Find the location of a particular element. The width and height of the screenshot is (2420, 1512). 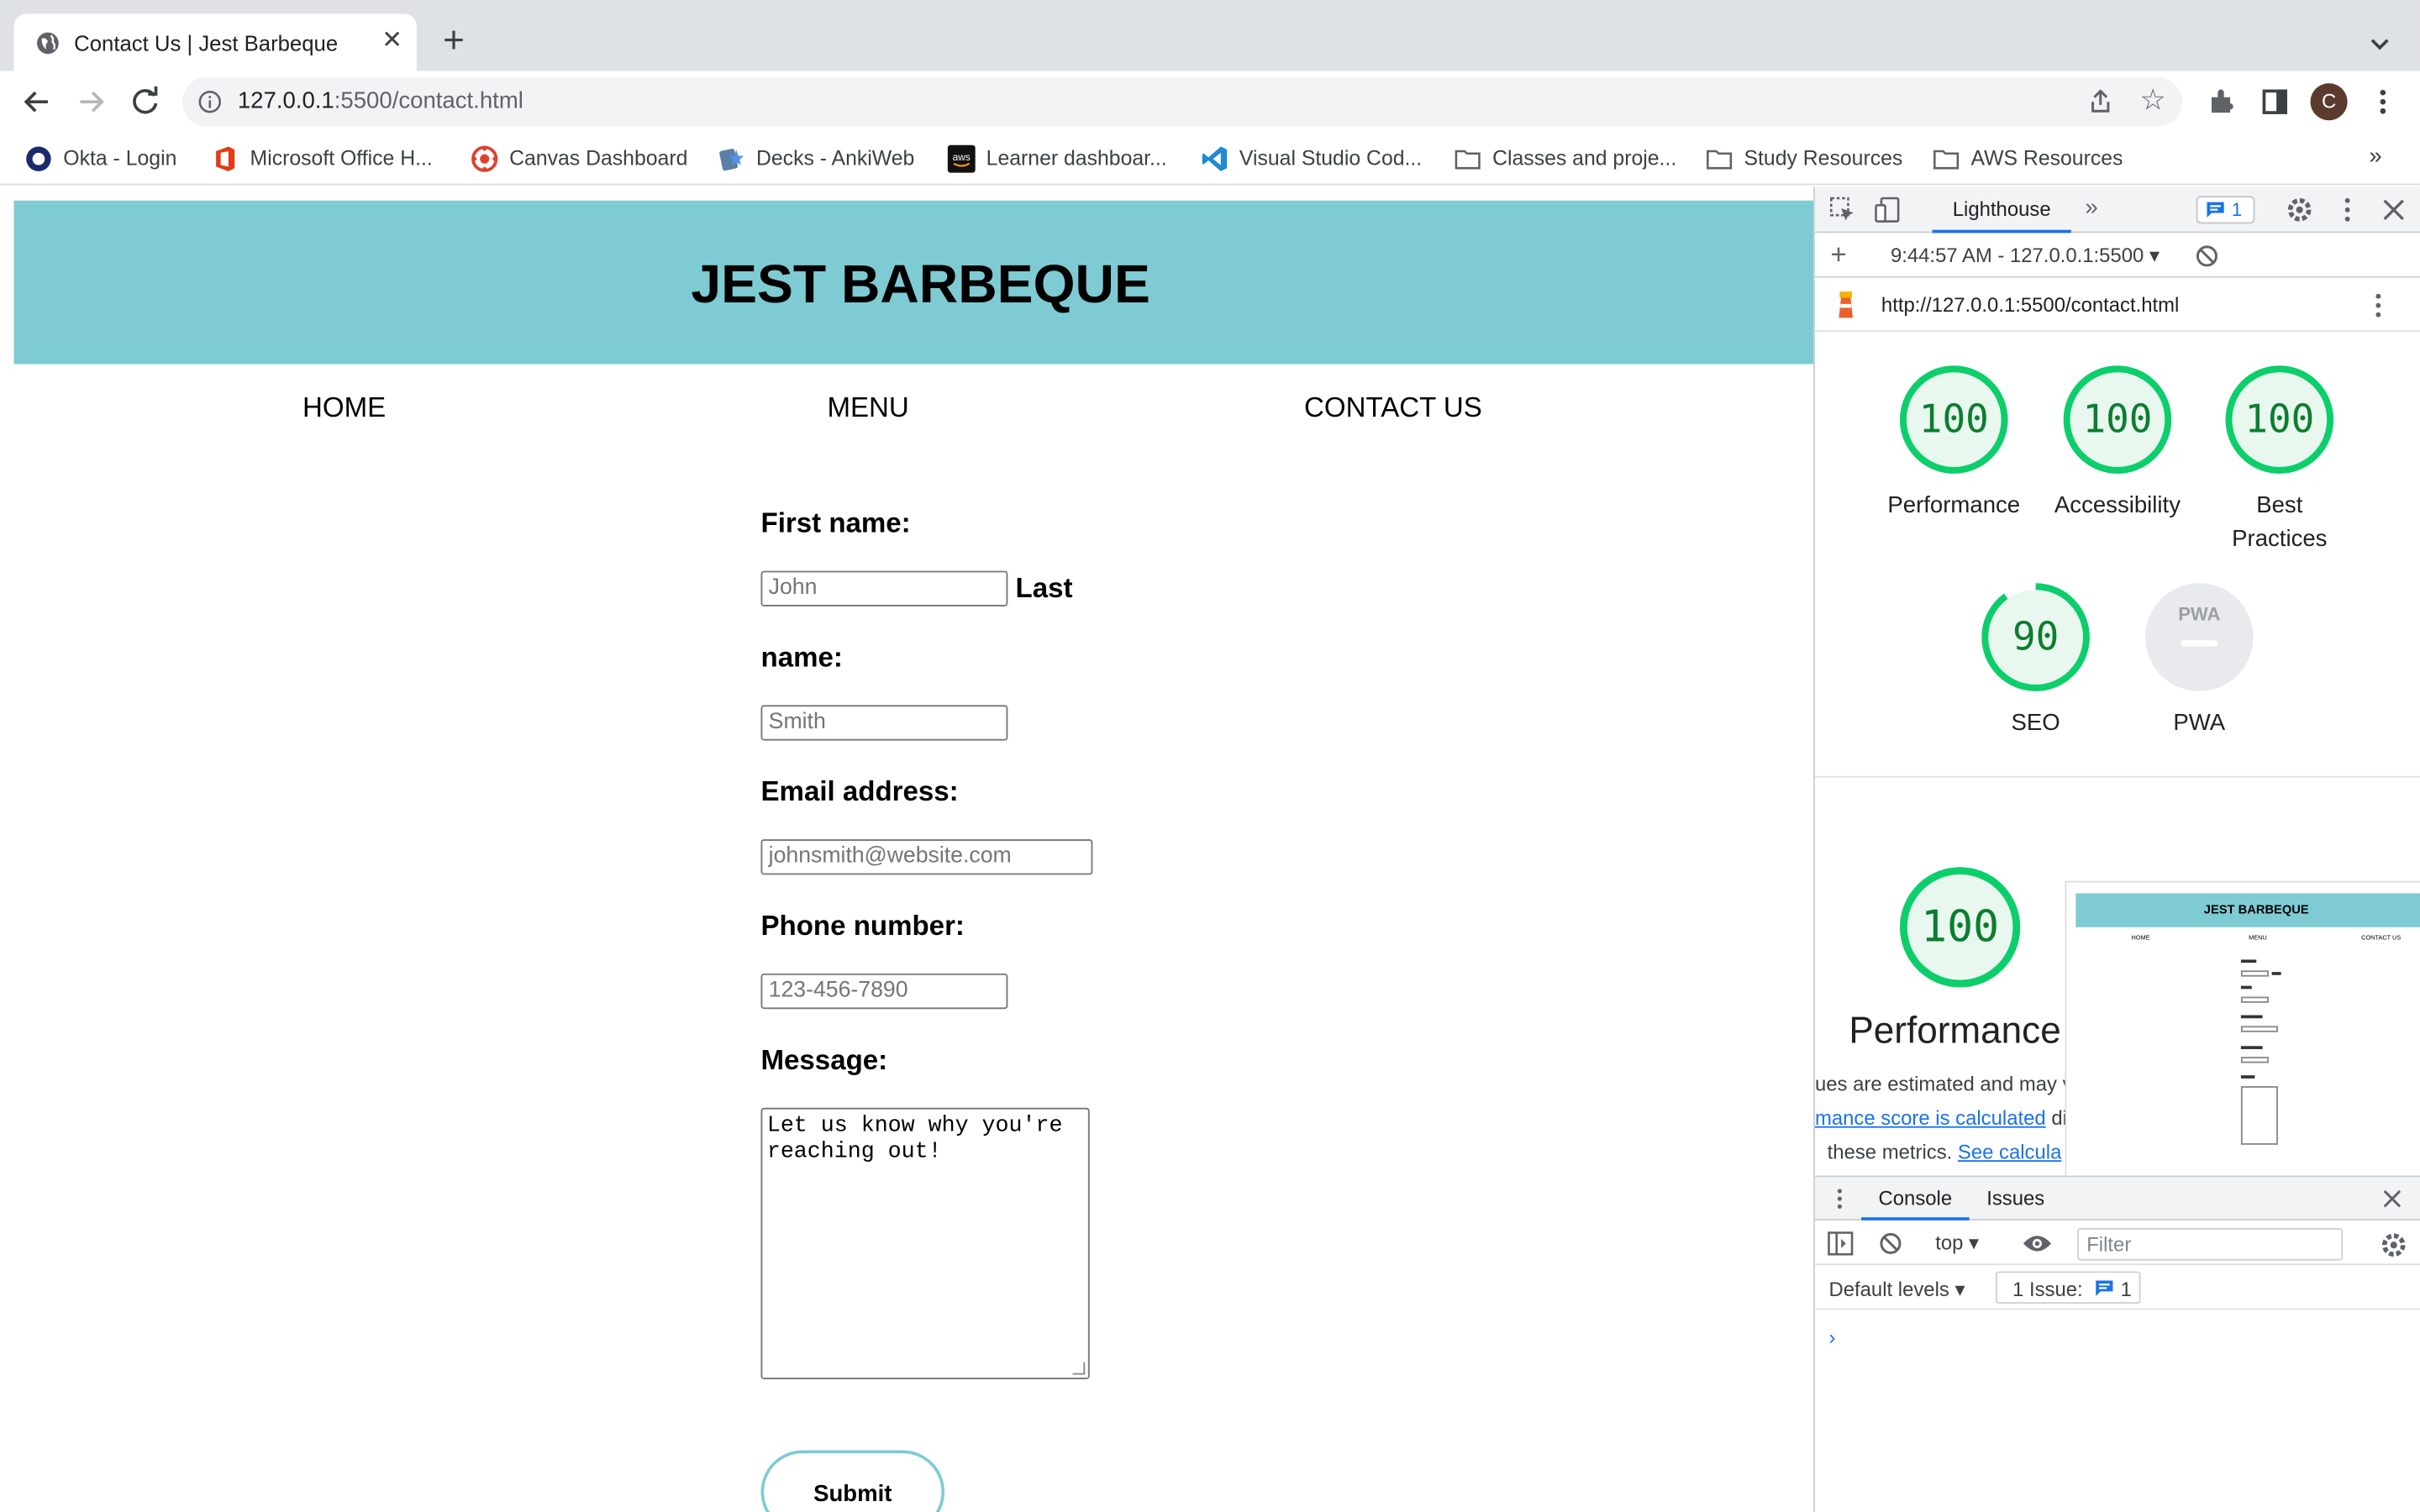

thumb-form is located at coordinates (2283, 1059).